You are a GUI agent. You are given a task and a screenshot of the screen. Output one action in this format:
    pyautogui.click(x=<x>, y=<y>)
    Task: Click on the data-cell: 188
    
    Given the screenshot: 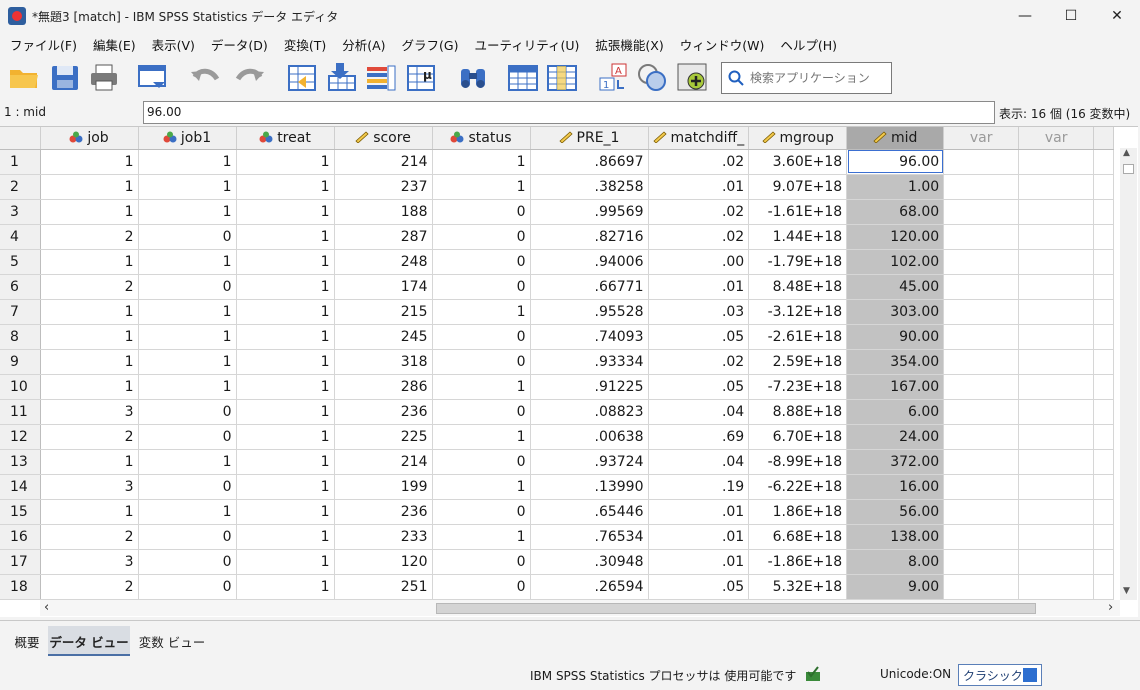 What is the action you would take?
    pyautogui.click(x=383, y=212)
    